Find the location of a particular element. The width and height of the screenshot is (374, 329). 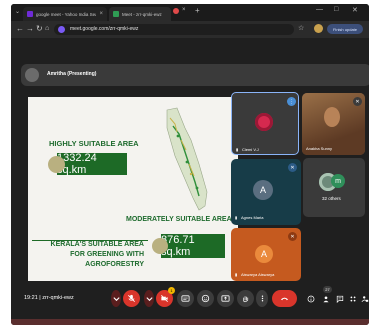

chat-button is located at coordinates (340, 299).